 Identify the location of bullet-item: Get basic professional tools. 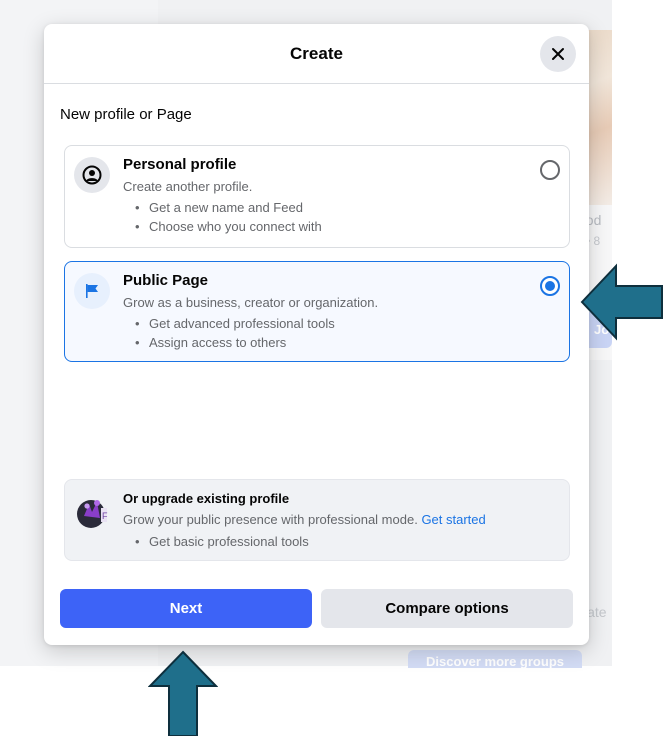
(222, 541).